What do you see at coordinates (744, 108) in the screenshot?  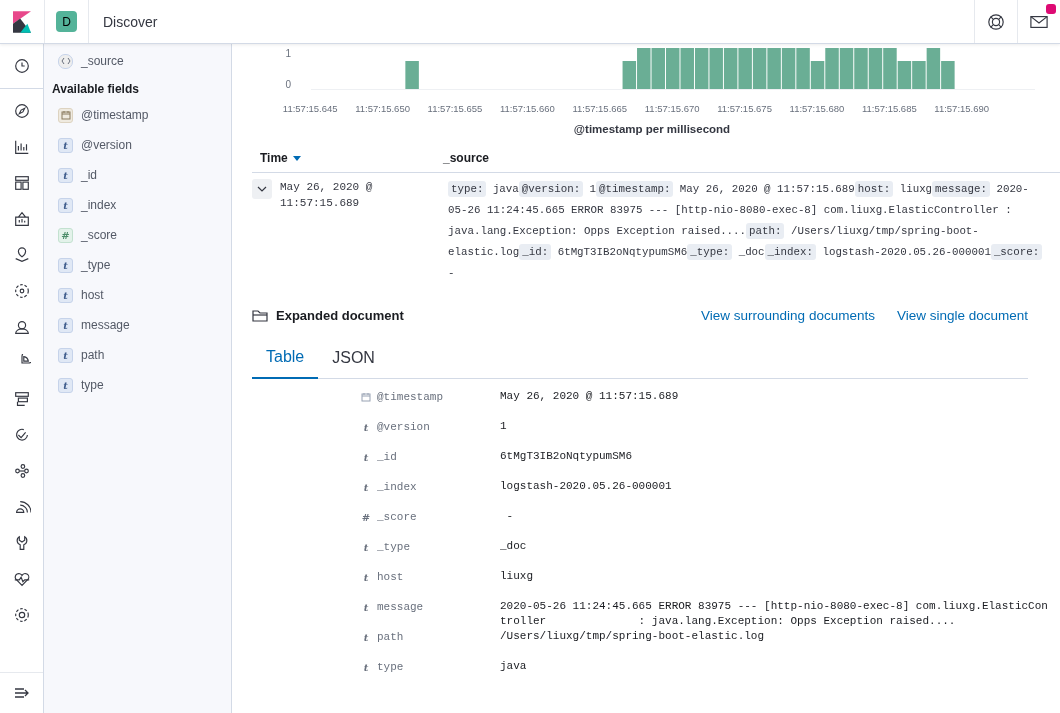 I see `x-tick-label: 11:57:15.675` at bounding box center [744, 108].